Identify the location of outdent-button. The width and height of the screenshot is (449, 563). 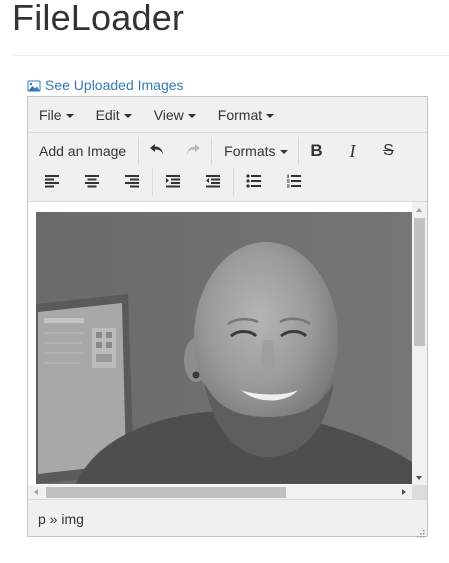
(213, 182).